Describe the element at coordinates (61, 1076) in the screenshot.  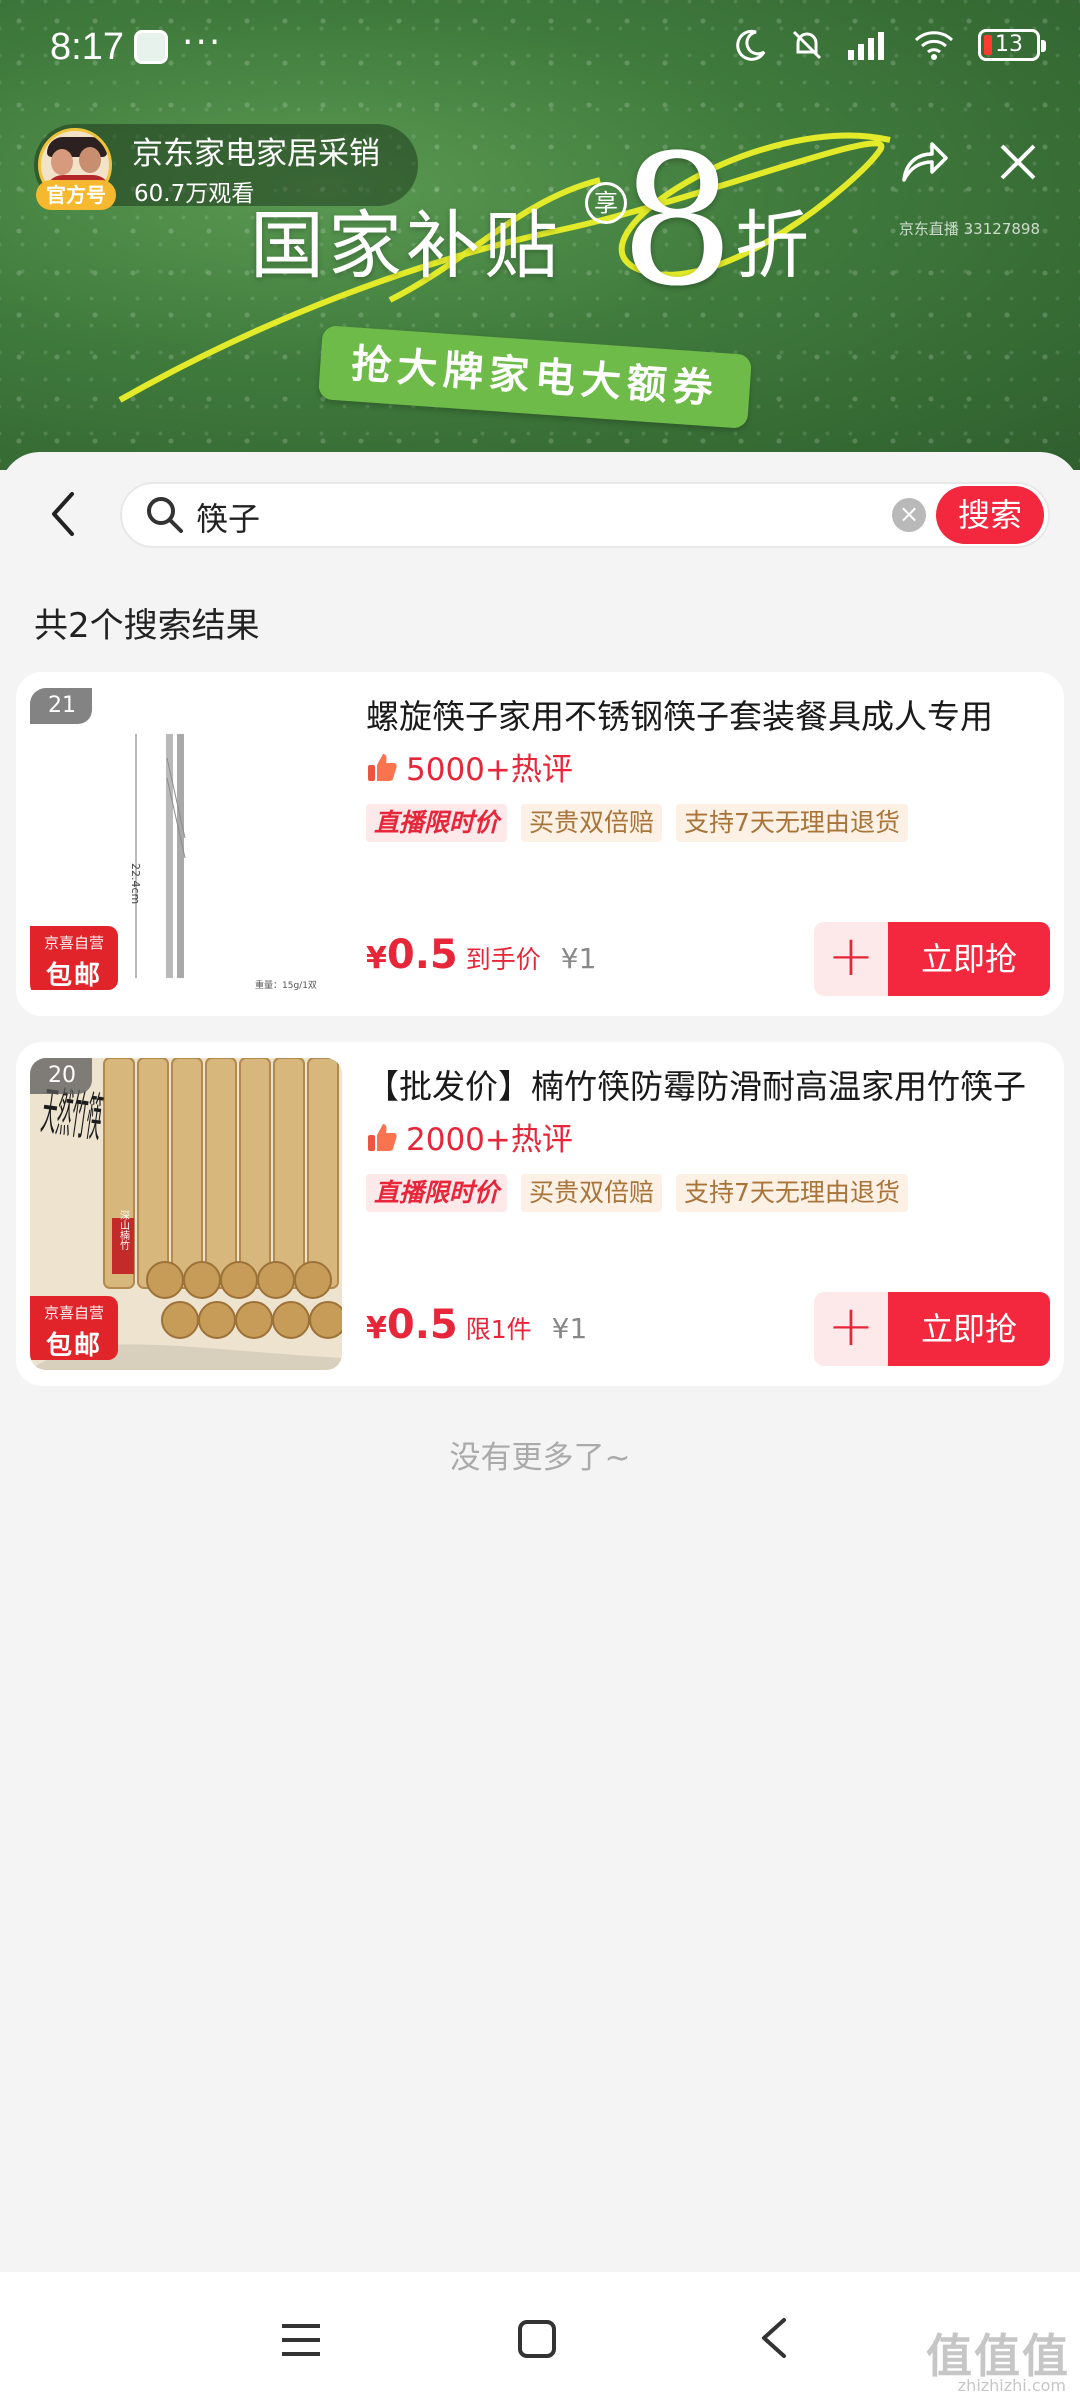
I see `rank-badge: 20` at that location.